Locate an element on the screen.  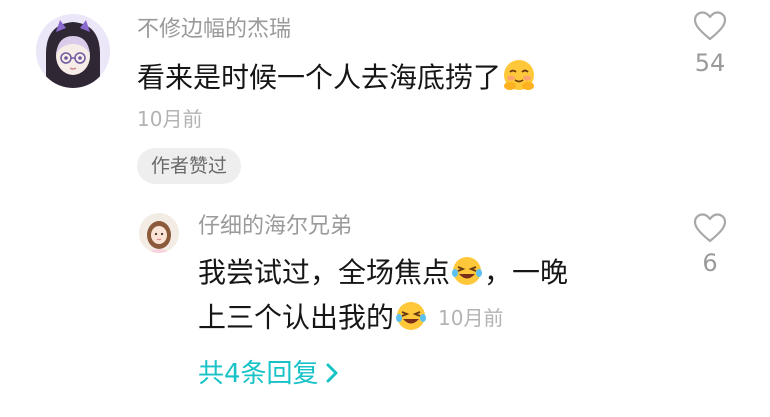
comment-like-count: 54 is located at coordinates (710, 63).